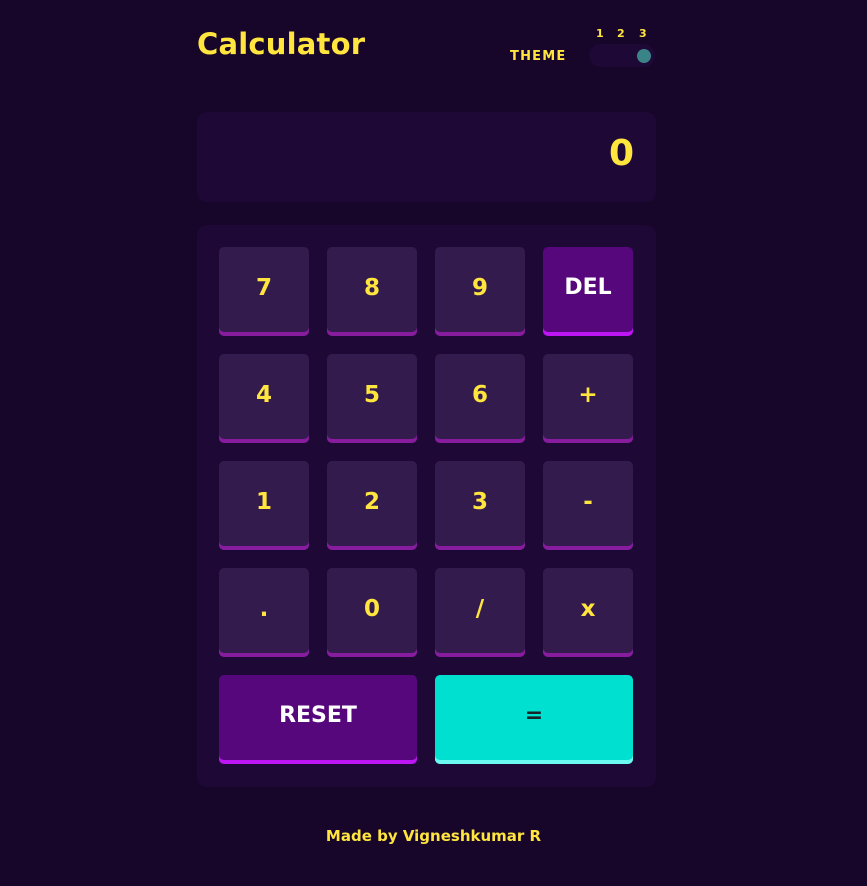 Image resolution: width=867 pixels, height=886 pixels. What do you see at coordinates (372, 612) in the screenshot?
I see `key-0: 0` at bounding box center [372, 612].